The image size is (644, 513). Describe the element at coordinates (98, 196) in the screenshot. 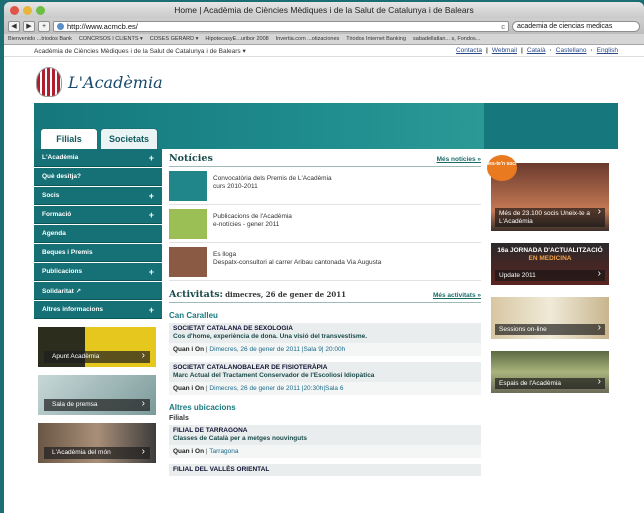

I see `menu-item-socis: Socis +` at that location.